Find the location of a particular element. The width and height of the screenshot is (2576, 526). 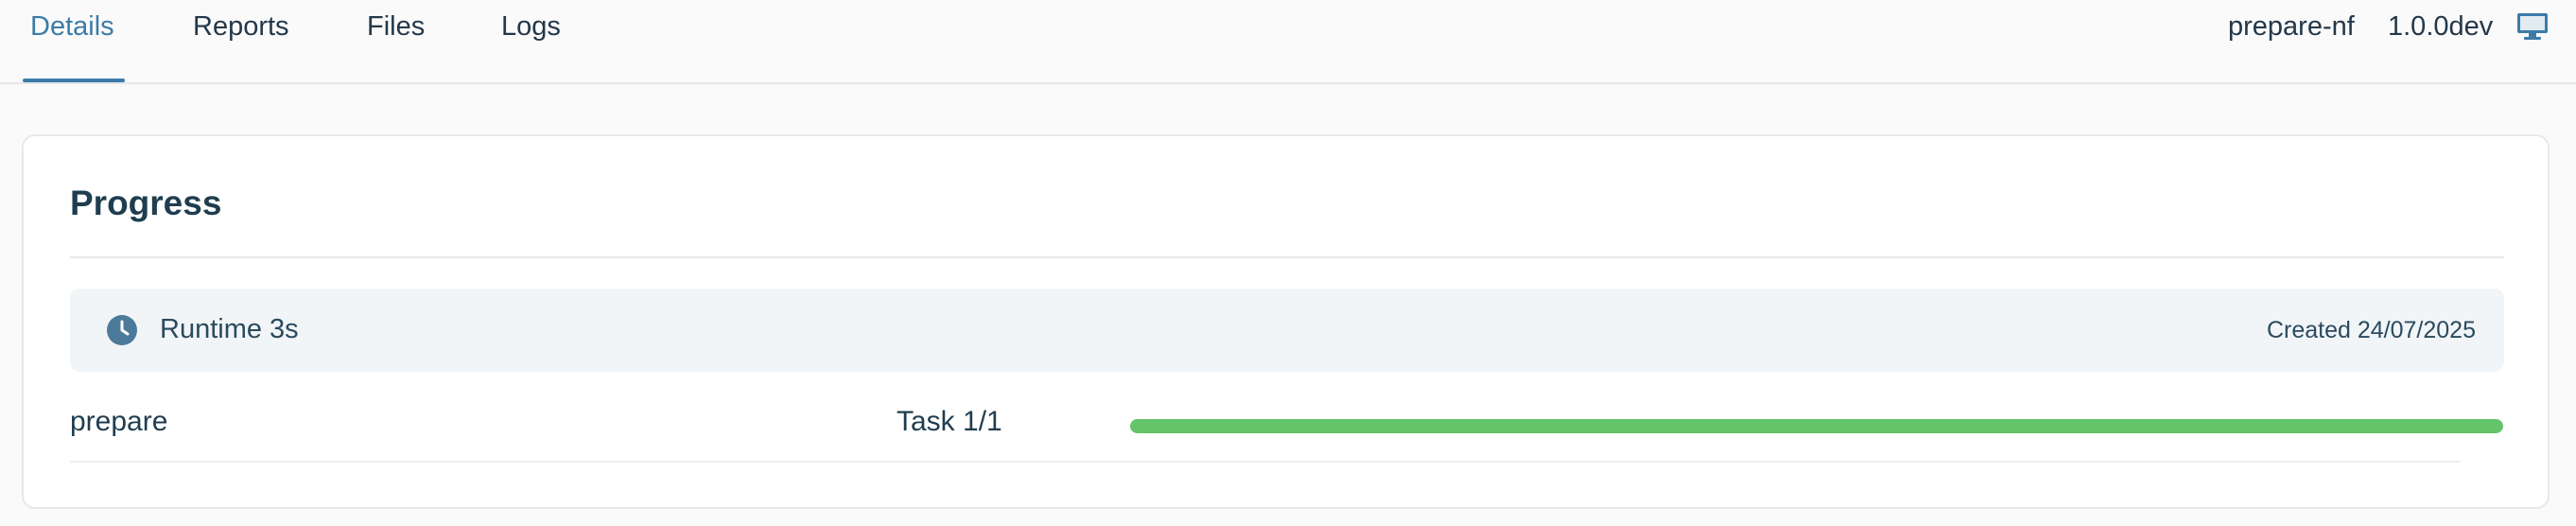

card-title: Progress is located at coordinates (146, 203).